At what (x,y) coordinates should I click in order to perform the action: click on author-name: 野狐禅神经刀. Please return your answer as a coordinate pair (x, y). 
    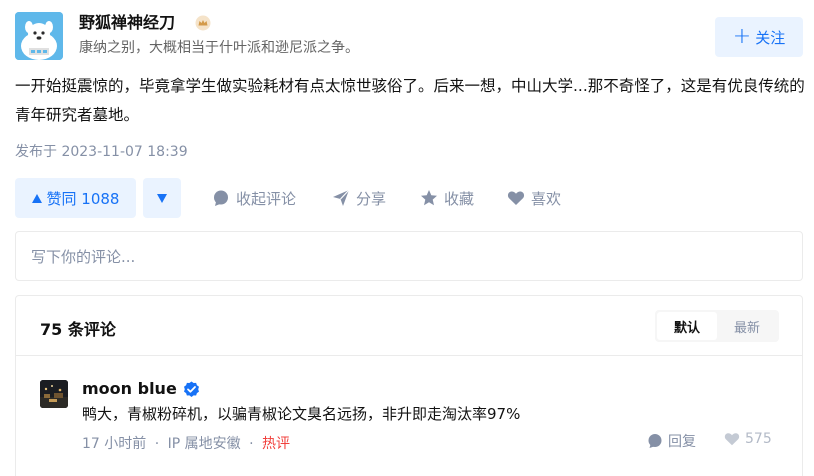
    Looking at the image, I should click on (127, 23).